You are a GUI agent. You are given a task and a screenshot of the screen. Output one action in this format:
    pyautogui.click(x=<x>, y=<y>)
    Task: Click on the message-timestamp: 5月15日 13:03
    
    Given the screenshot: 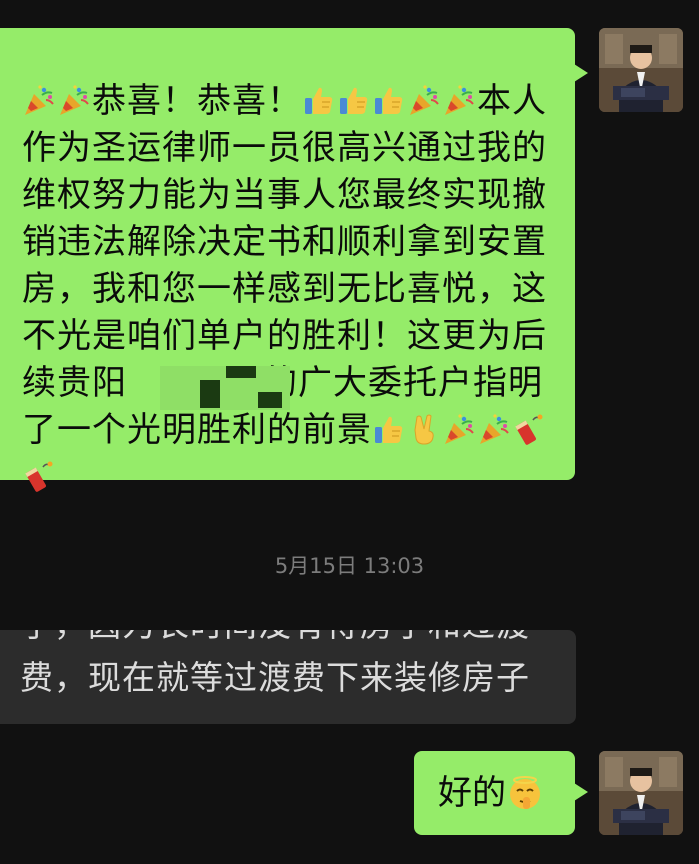 What is the action you would take?
    pyautogui.click(x=349, y=566)
    